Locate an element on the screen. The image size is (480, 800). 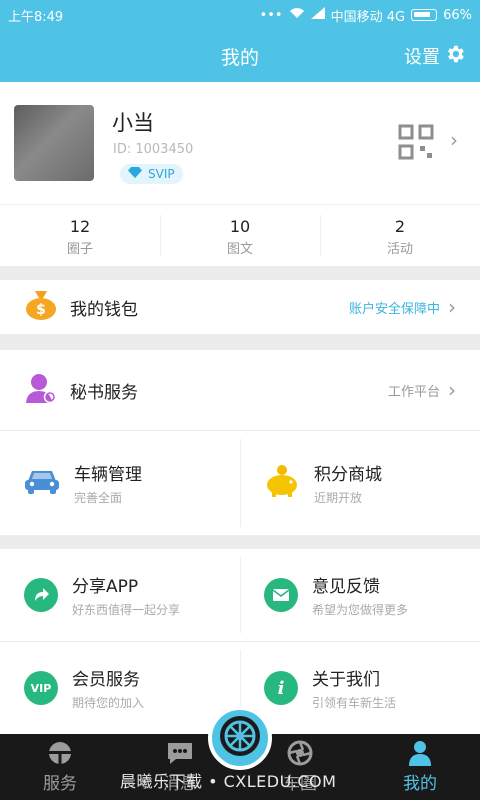
wheel-icon is located at coordinates (240, 738).